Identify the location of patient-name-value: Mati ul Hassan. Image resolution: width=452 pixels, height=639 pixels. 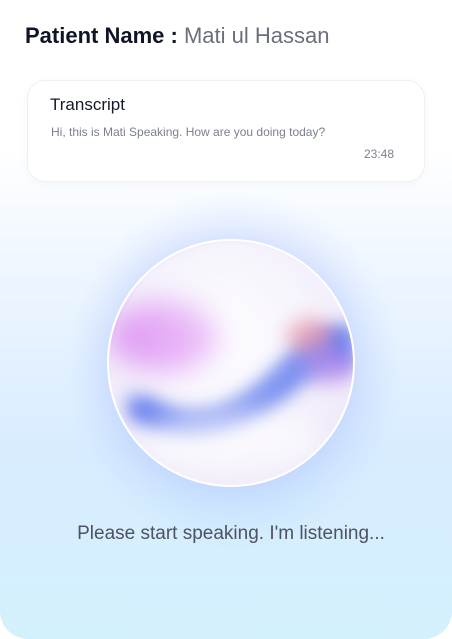
(256, 35).